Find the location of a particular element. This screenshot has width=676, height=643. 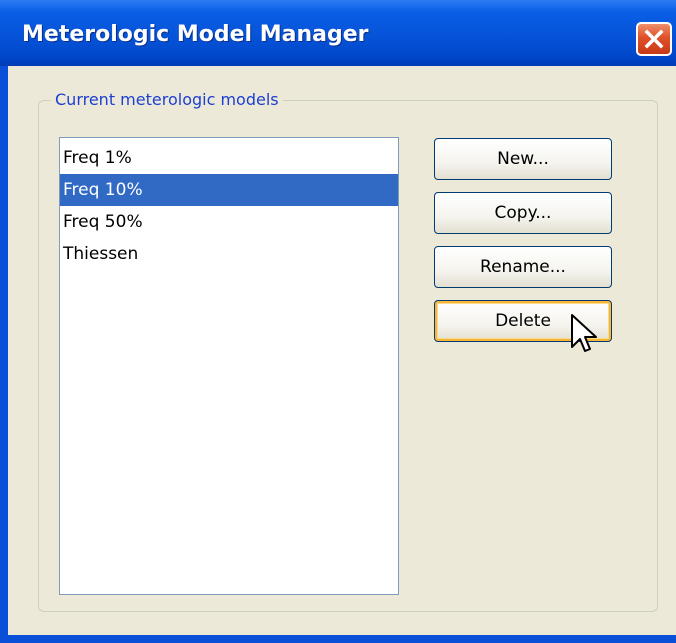

close-icon is located at coordinates (654, 39).